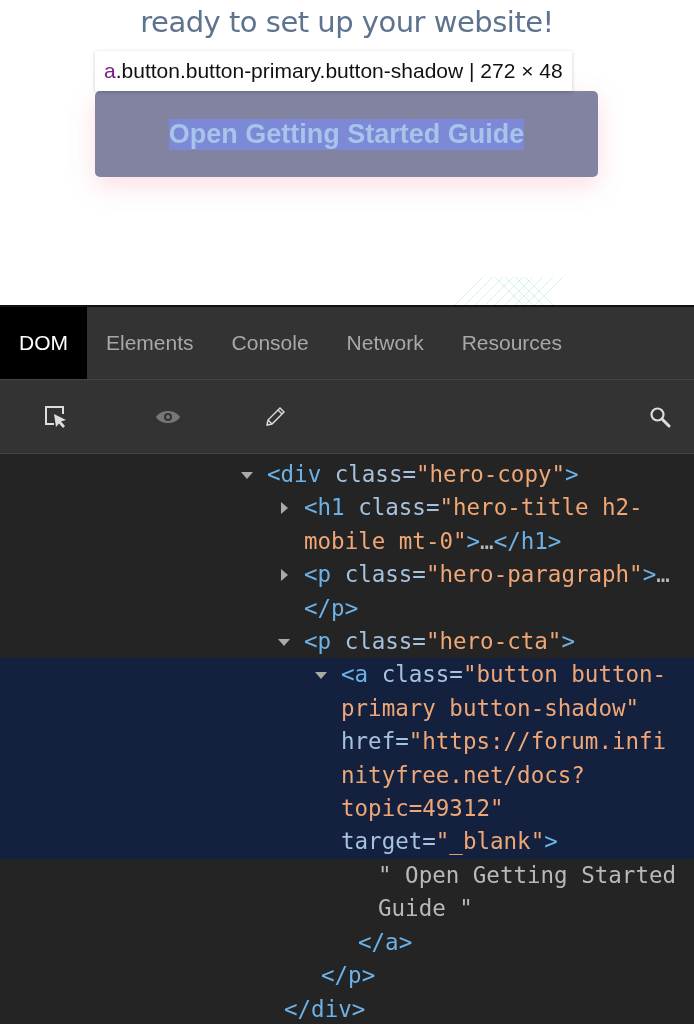  I want to click on element-tag: <a class="button button-primary button-shadow" href="https://forum.infinityfree.net/docs?topic=49312" target="_blank">, so click(509, 758).